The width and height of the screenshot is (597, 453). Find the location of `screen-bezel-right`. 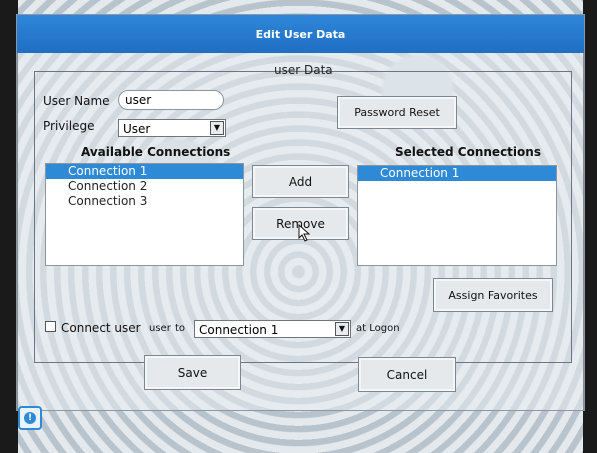

screen-bezel-right is located at coordinates (590, 226).